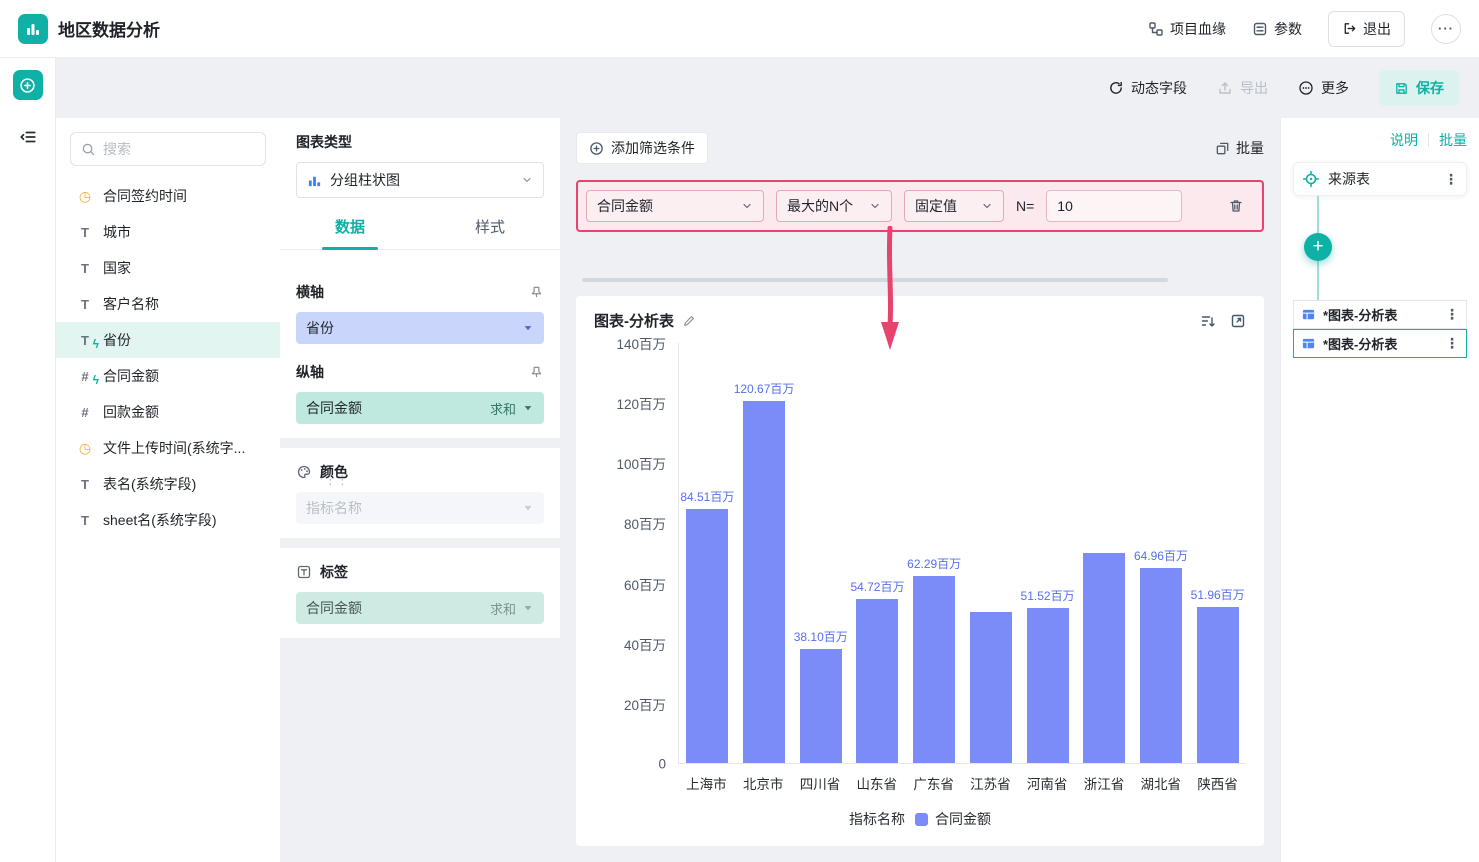 The width and height of the screenshot is (1479, 862). I want to click on y-tick-label: 40百万, so click(644, 645).